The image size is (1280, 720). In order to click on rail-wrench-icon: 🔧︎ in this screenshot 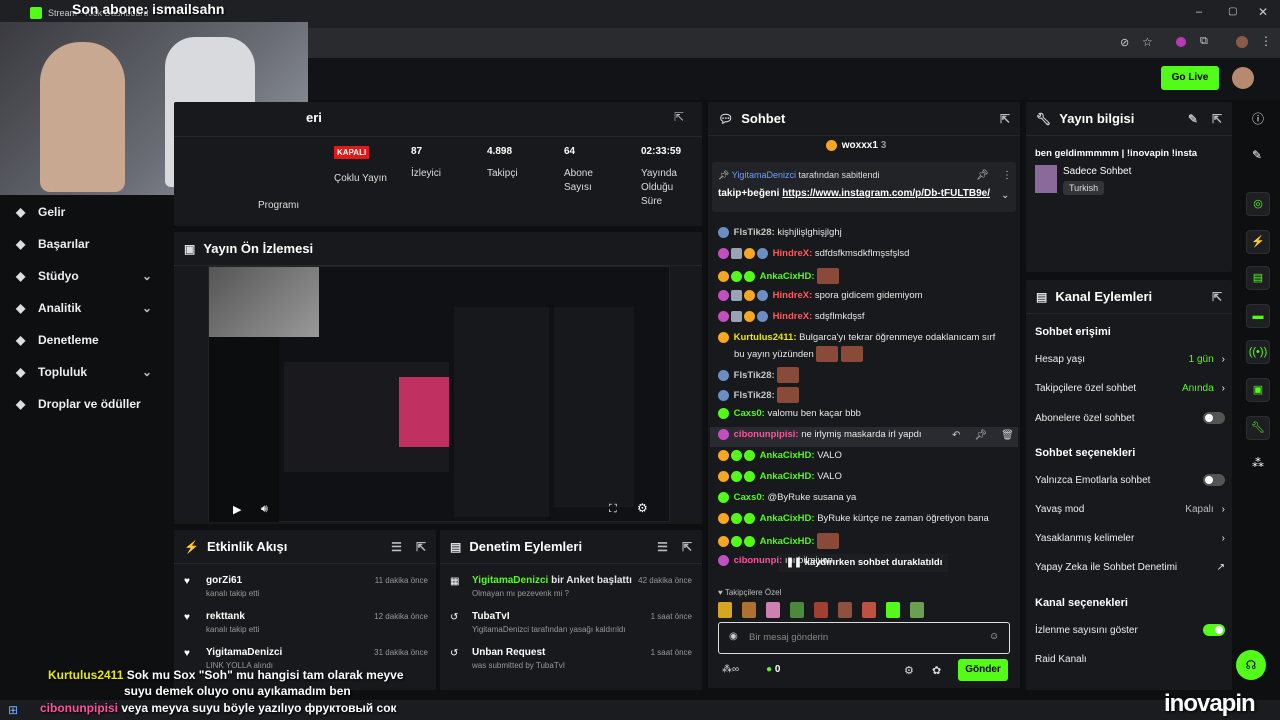, I will do `click(1258, 428)`.